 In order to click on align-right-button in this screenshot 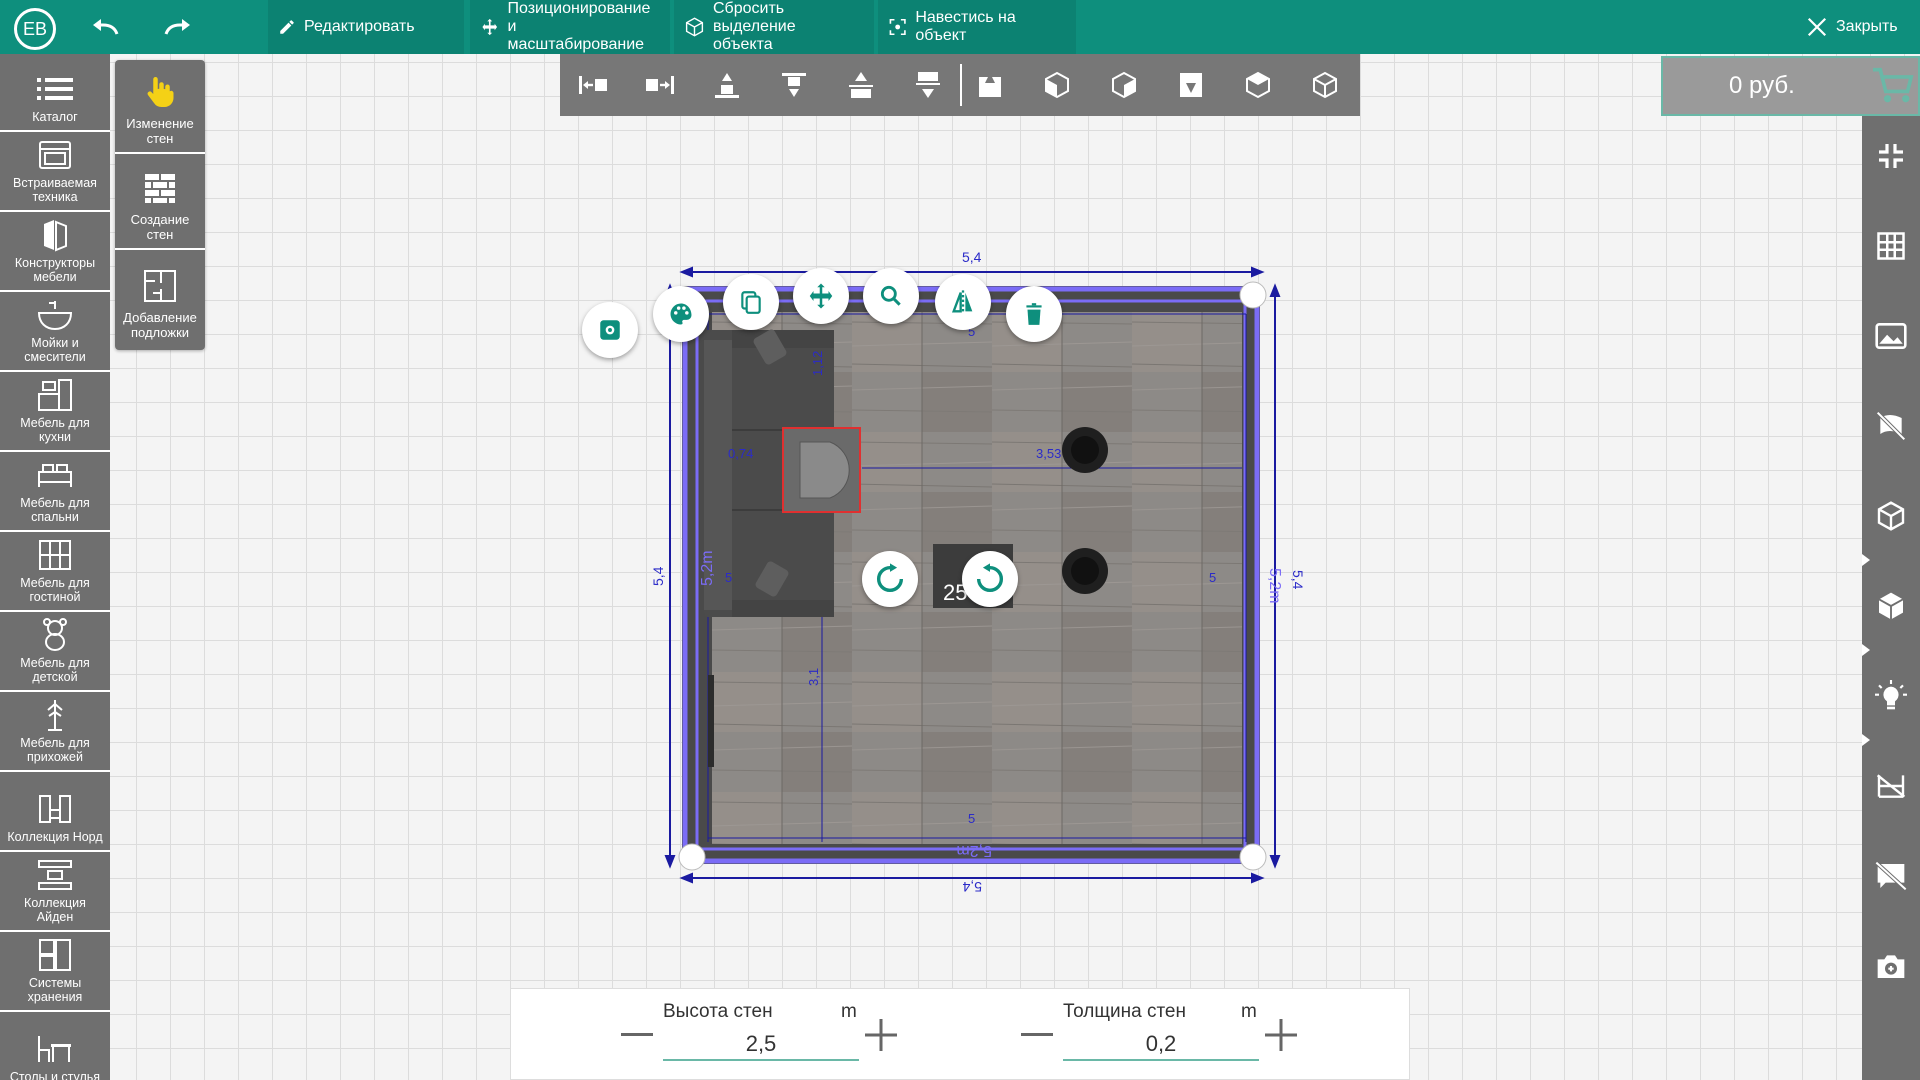, I will do `click(660, 85)`.